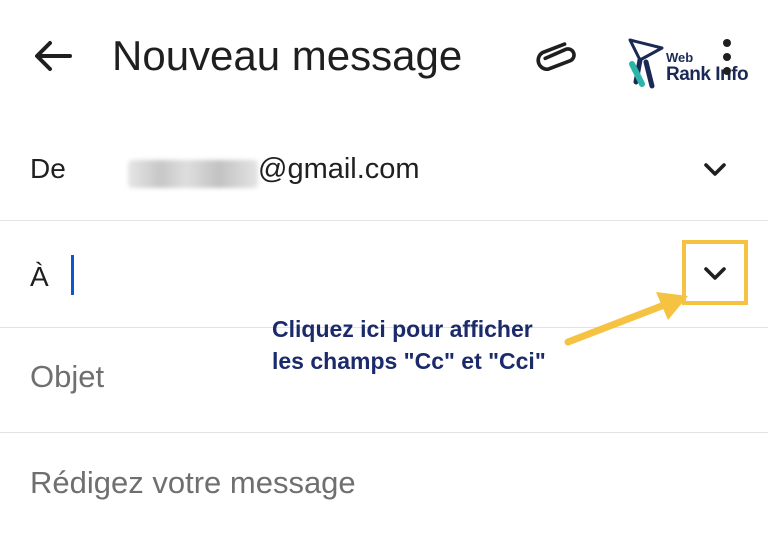 The width and height of the screenshot is (768, 553). I want to click on annotation-line-1: Cliquez ici pour afficher, so click(402, 329).